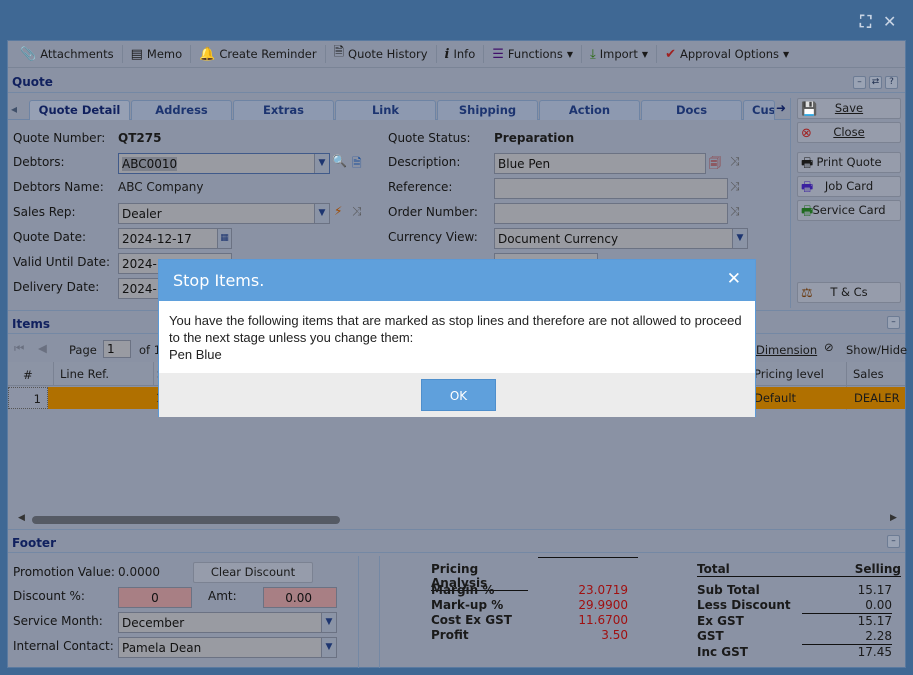 The height and width of the screenshot is (675, 913). What do you see at coordinates (781, 108) in the screenshot?
I see `tab-scroll-right-icon: ➜` at bounding box center [781, 108].